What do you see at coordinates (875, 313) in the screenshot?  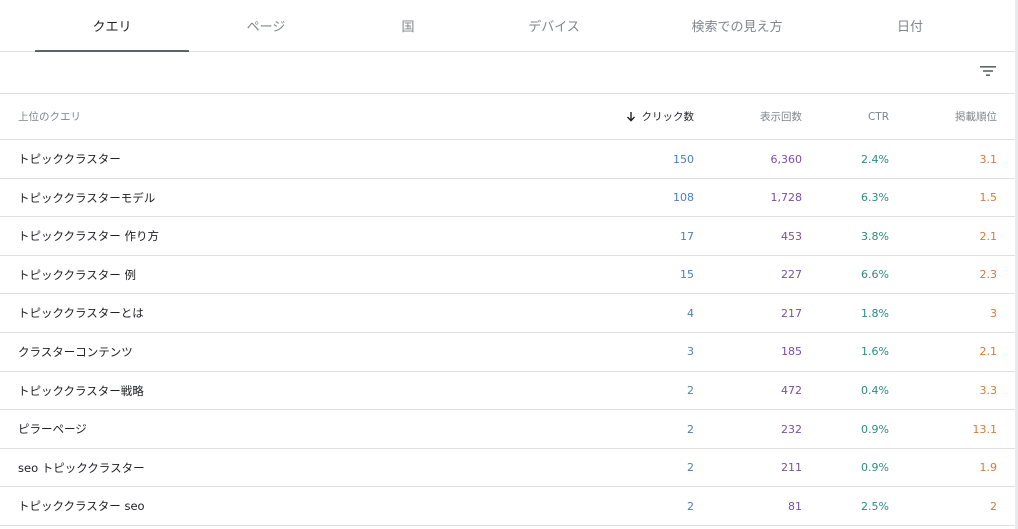 I see `cell-ctr: 1.8%` at bounding box center [875, 313].